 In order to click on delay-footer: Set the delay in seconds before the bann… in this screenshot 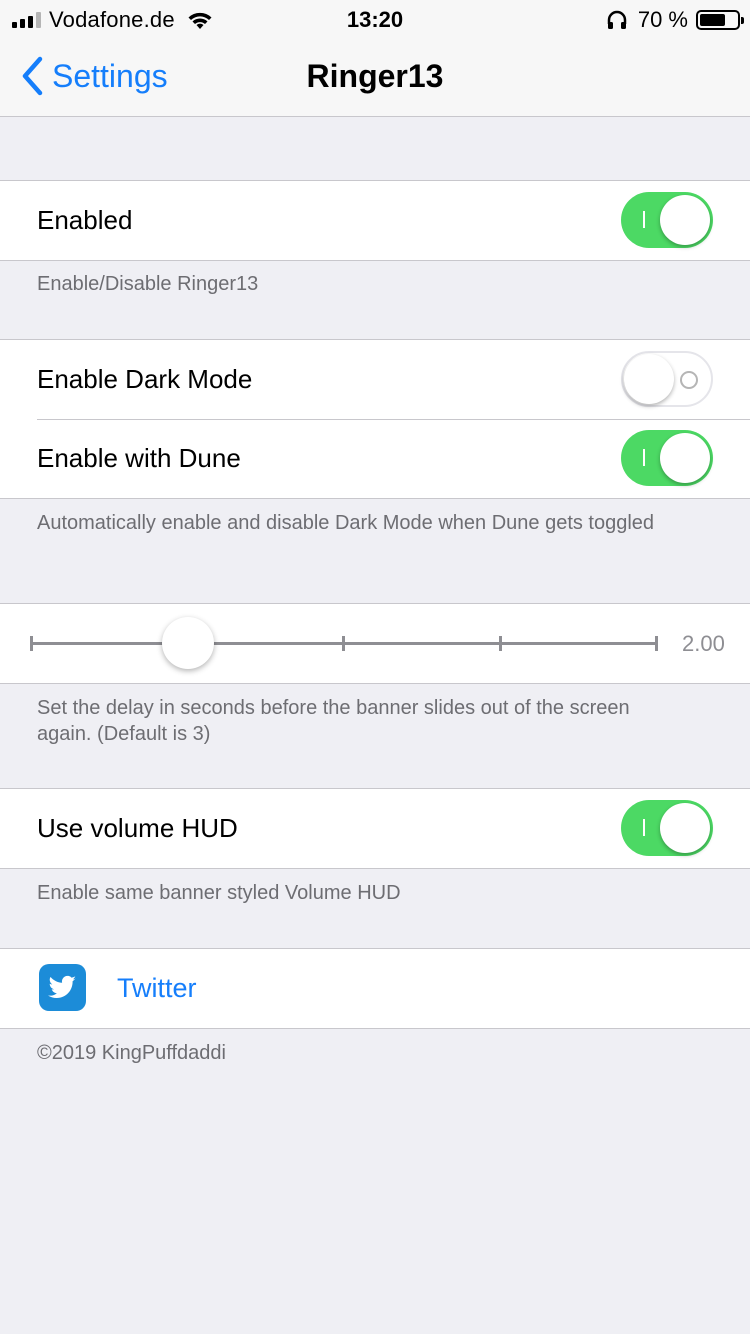, I will do `click(333, 721)`.